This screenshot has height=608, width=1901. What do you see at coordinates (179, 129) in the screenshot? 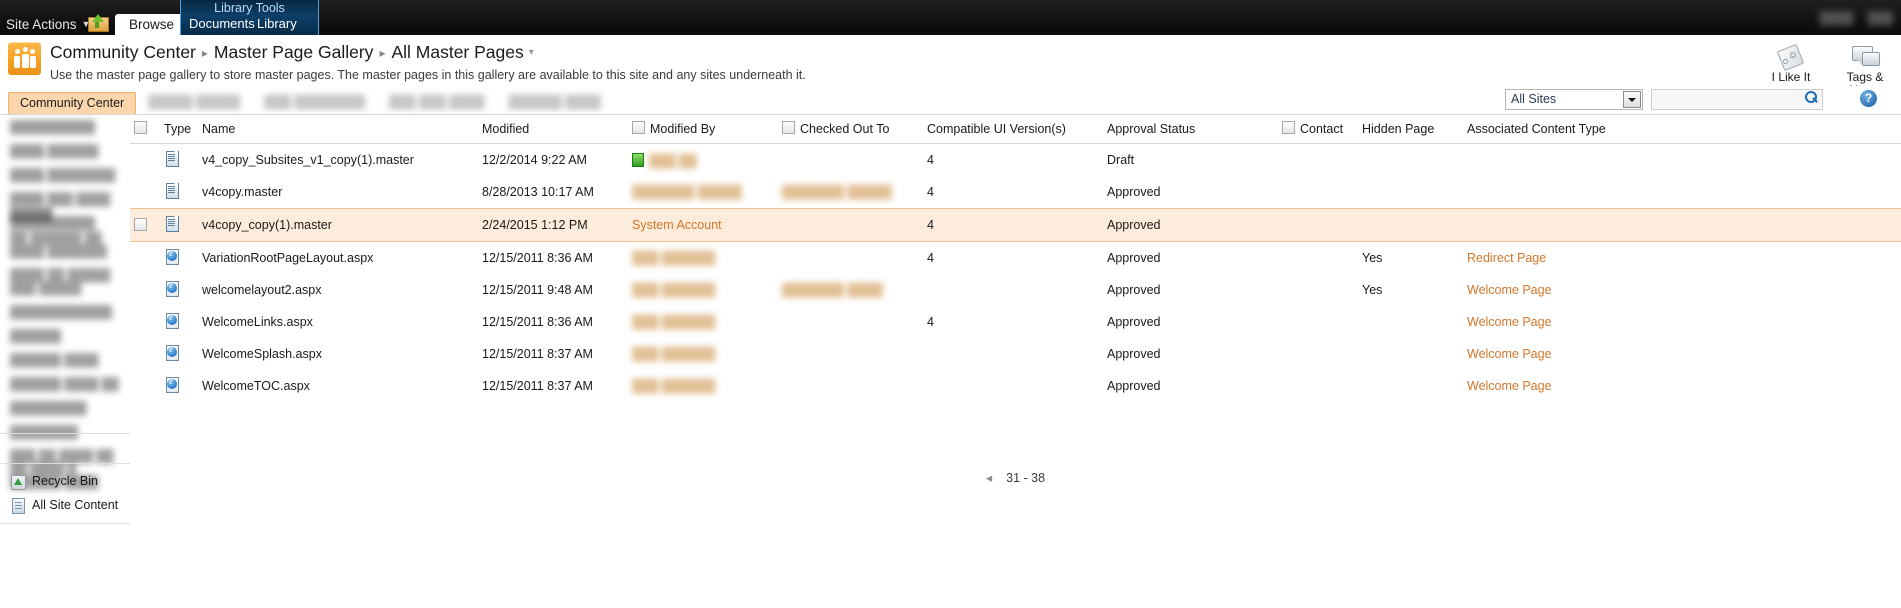
I see `column-header-type: Type` at bounding box center [179, 129].